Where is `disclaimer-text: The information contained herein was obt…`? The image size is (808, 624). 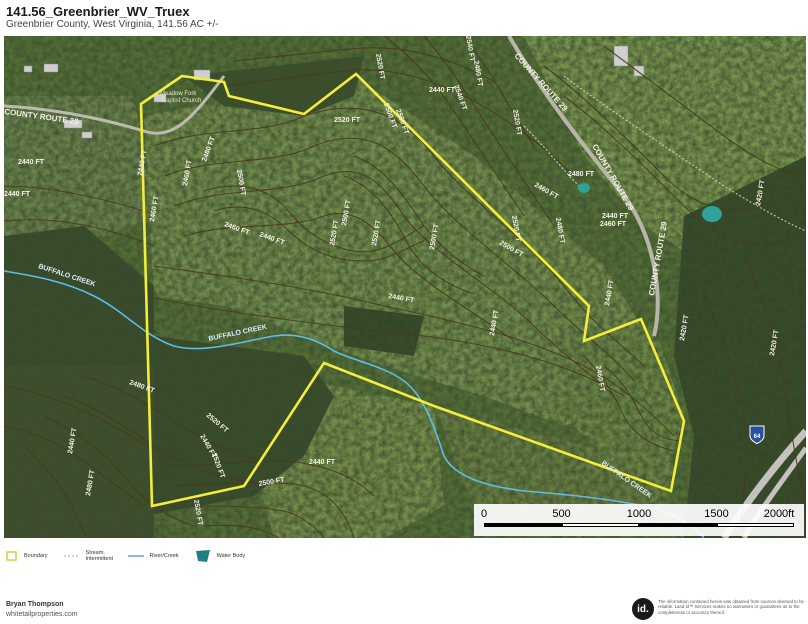
disclaimer-text: The information contained herein was obt… is located at coordinates (731, 607).